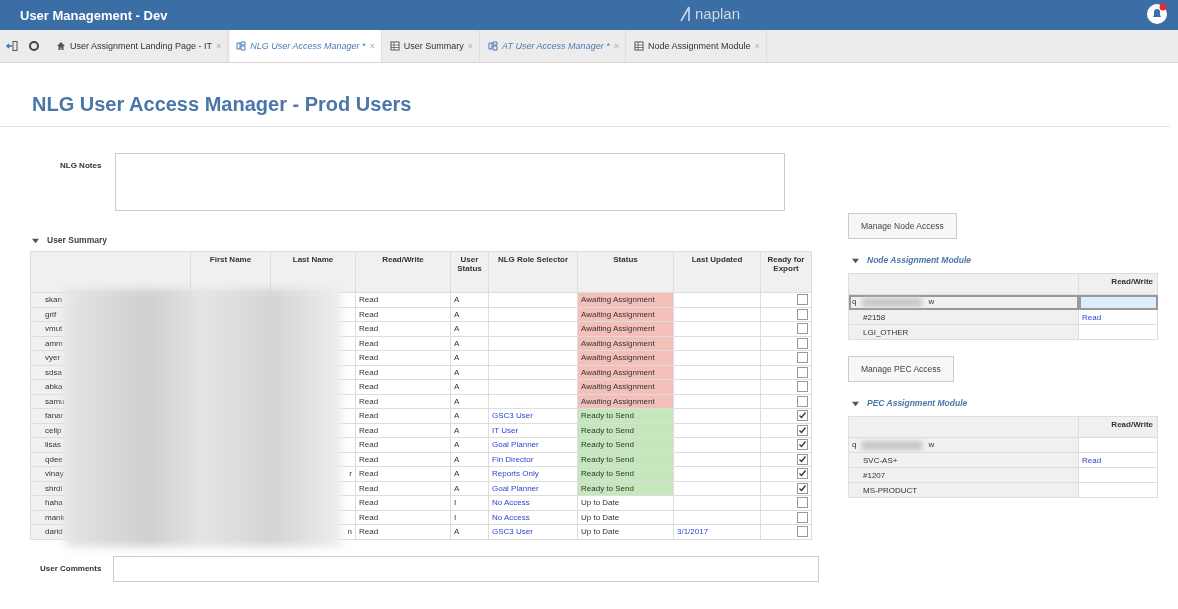 Image resolution: width=1178 pixels, height=609 pixels. I want to click on field-label: NLG Notes, so click(81, 166).